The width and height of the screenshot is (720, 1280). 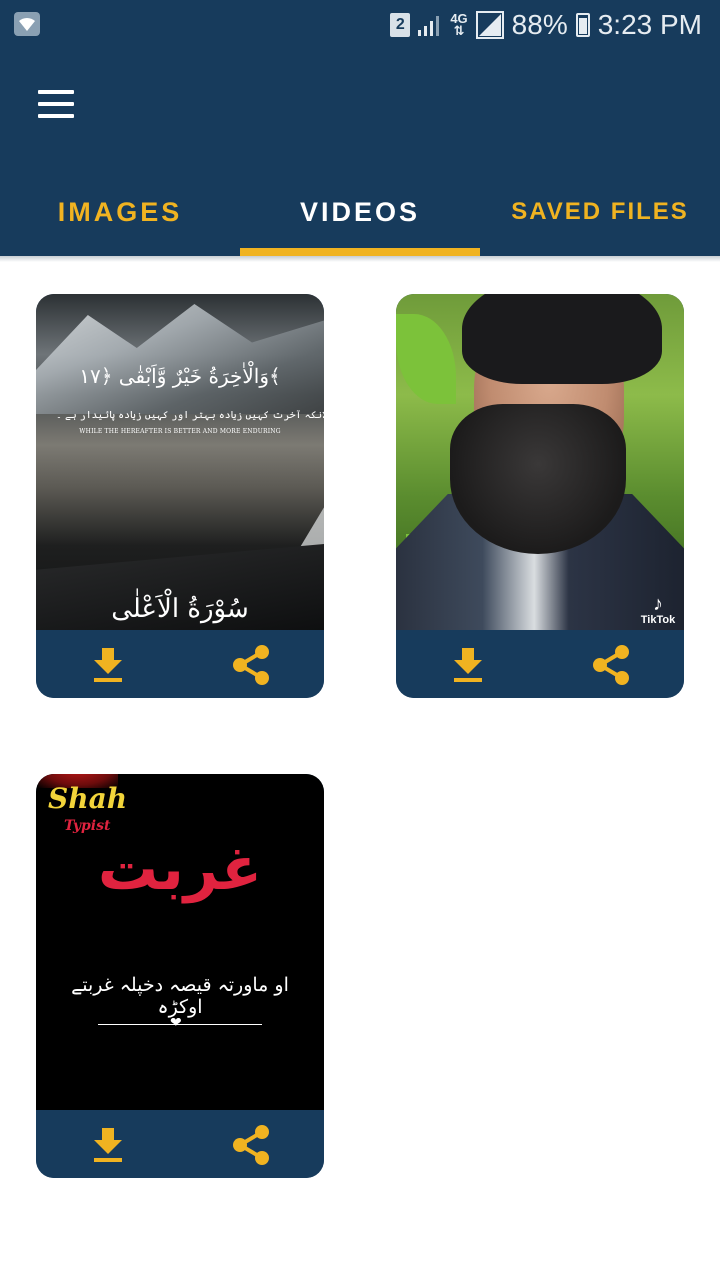 I want to click on person-beard, so click(x=538, y=479).